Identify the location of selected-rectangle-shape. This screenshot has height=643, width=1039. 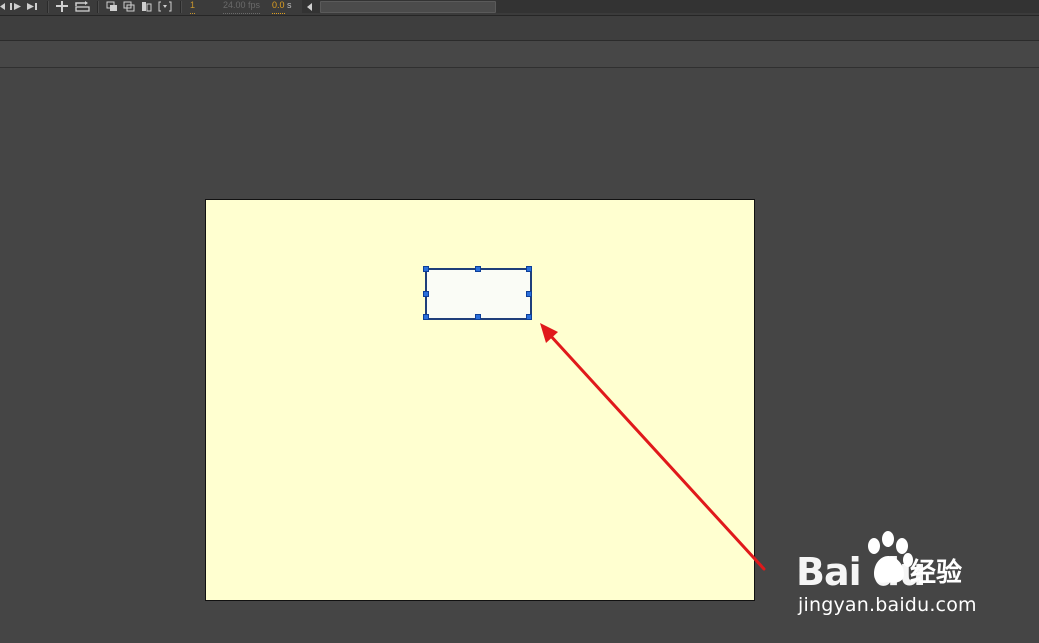
(478, 294).